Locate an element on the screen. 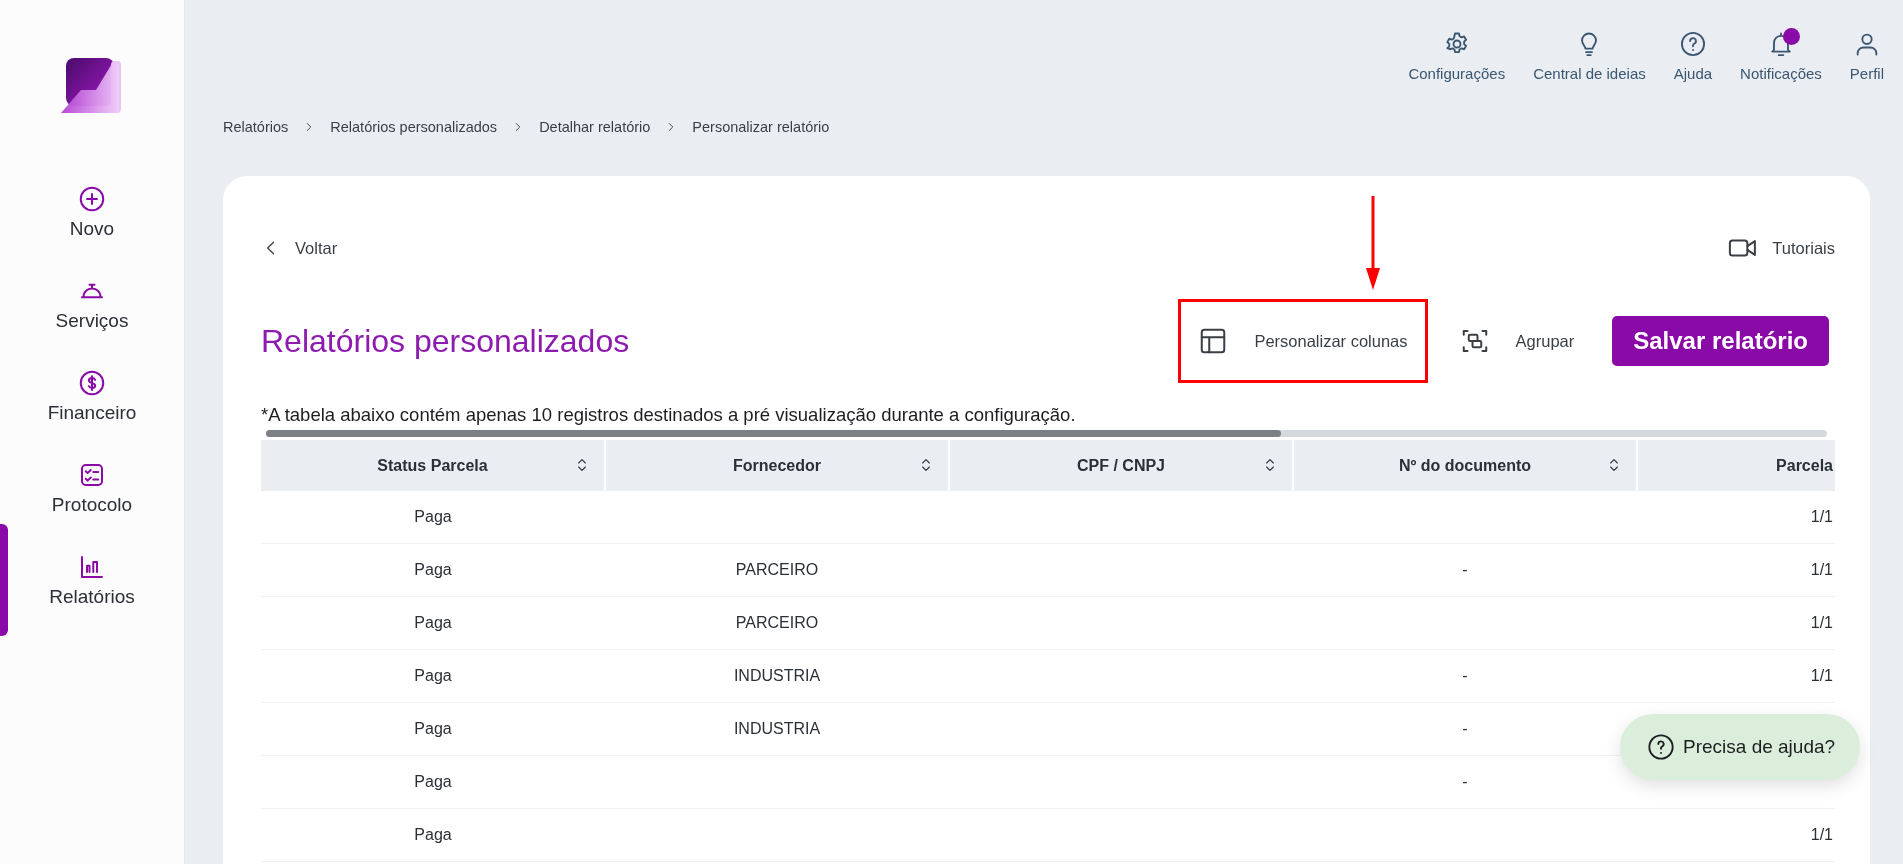 The height and width of the screenshot is (864, 1903). horizontal-scrollbar is located at coordinates (1046, 433).